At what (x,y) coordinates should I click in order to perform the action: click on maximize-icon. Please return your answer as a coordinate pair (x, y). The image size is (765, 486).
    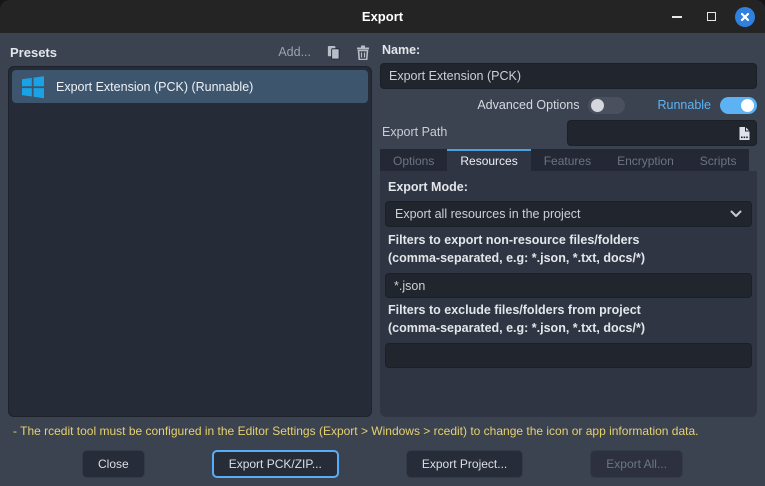
    Looking at the image, I should click on (711, 16).